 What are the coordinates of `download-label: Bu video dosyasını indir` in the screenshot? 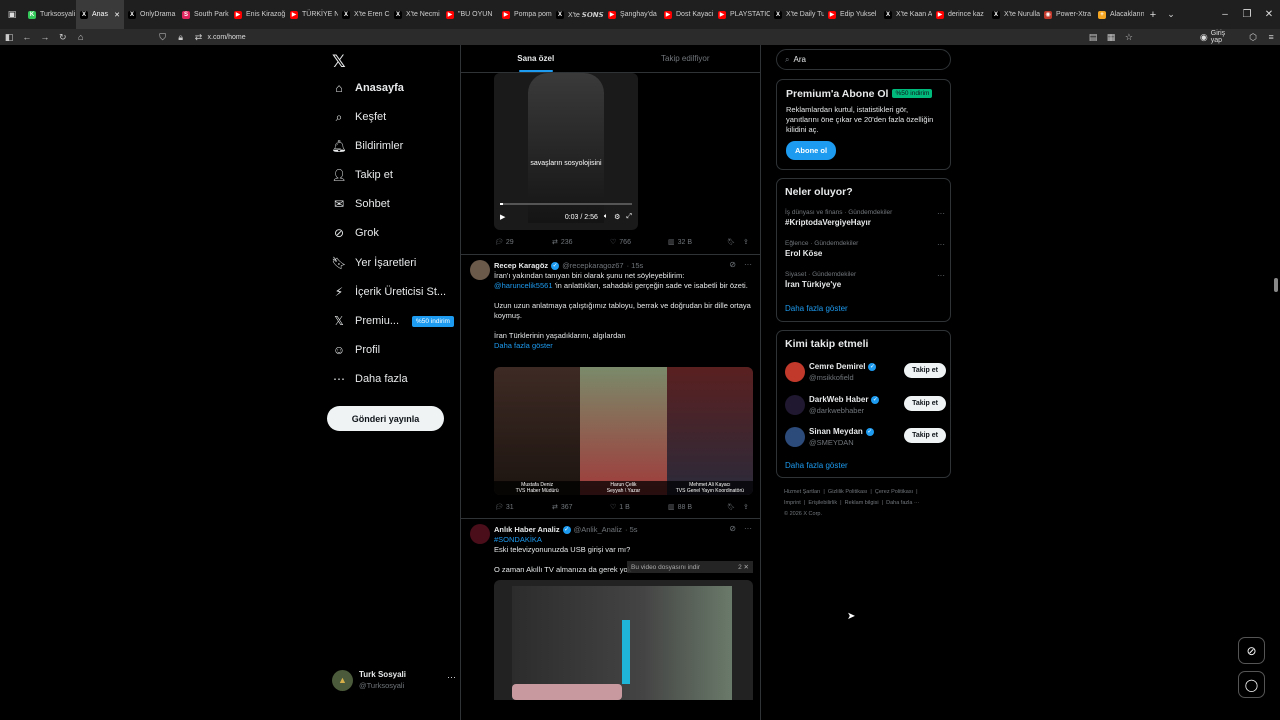 It's located at (665, 567).